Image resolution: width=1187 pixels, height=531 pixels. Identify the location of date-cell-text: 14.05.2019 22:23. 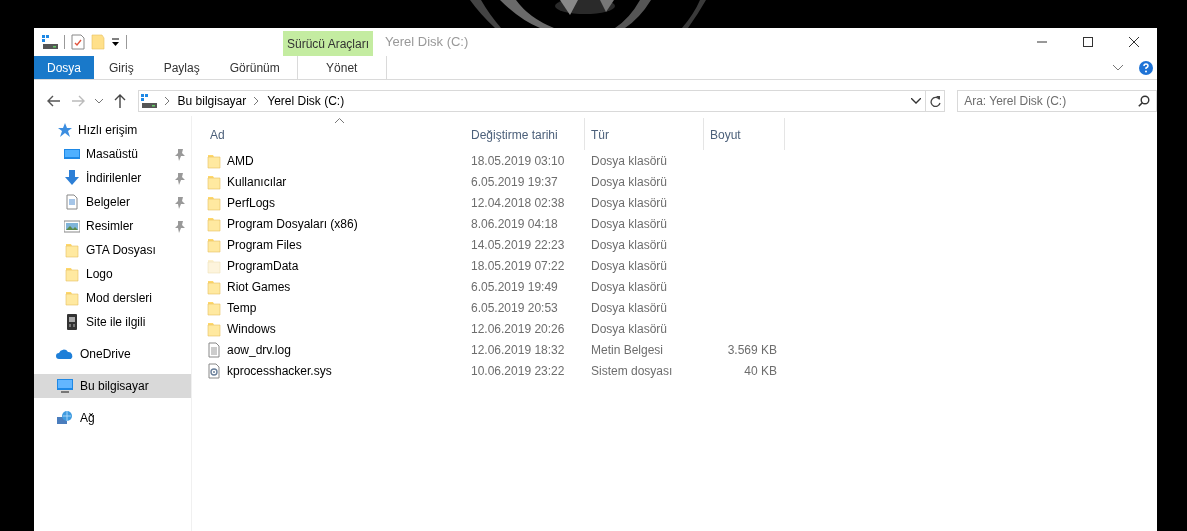
(518, 245).